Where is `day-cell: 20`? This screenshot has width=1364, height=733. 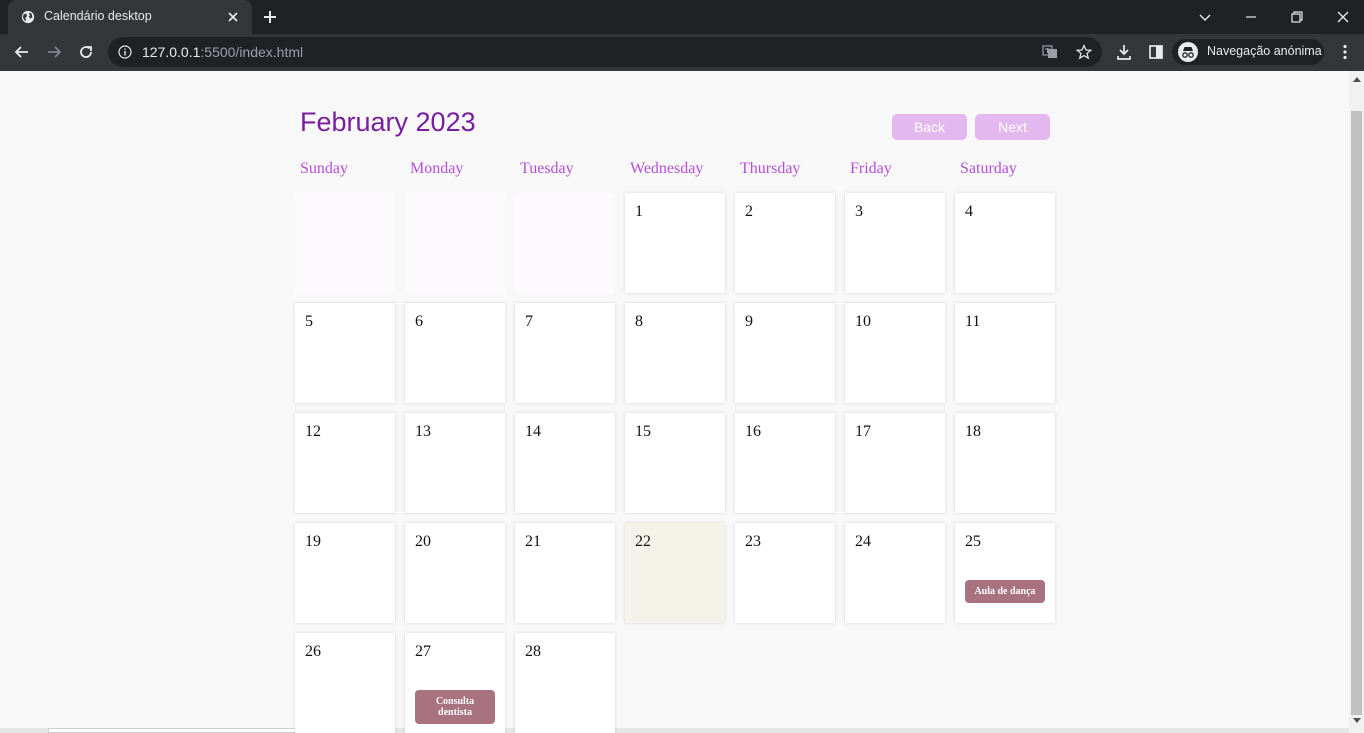
day-cell: 20 is located at coordinates (455, 573).